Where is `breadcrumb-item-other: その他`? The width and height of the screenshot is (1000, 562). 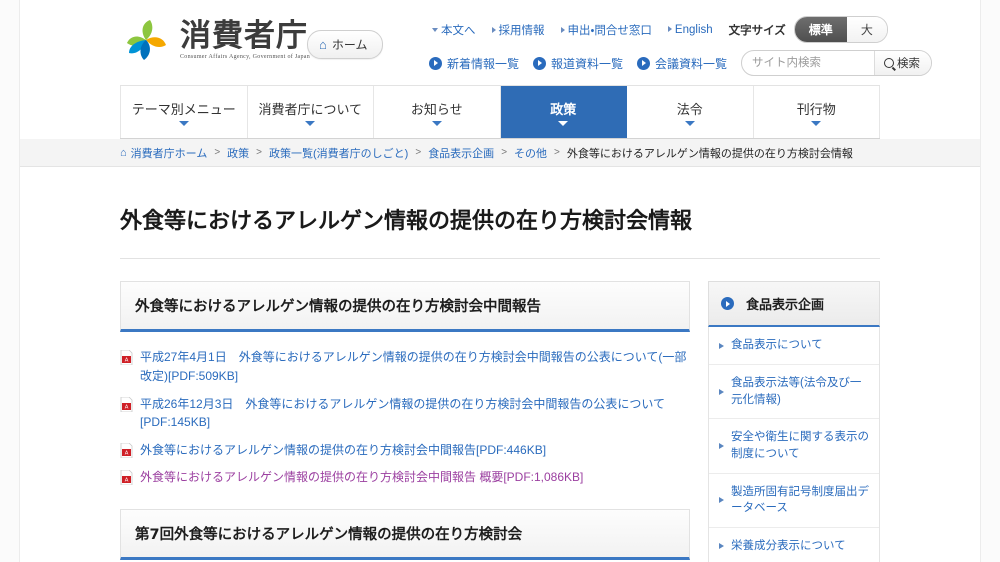 breadcrumb-item-other: その他 is located at coordinates (530, 153).